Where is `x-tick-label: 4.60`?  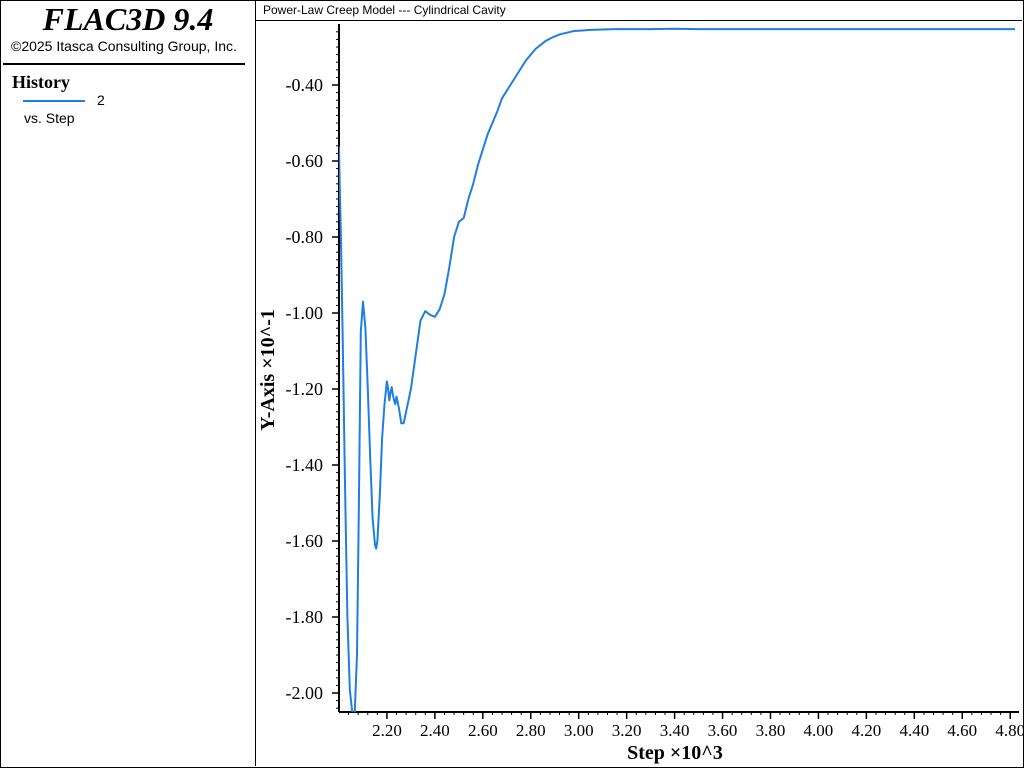
x-tick-label: 4.60 is located at coordinates (962, 730).